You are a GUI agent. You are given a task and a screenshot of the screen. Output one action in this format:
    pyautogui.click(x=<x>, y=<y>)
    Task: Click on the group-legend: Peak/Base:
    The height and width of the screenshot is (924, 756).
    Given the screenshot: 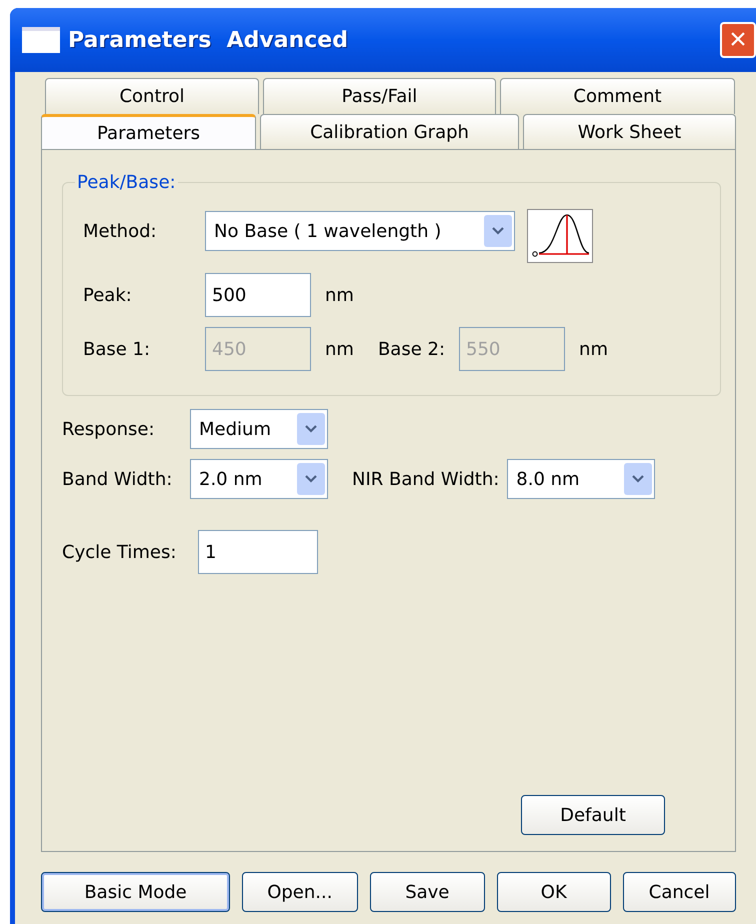 What is the action you would take?
    pyautogui.click(x=126, y=182)
    